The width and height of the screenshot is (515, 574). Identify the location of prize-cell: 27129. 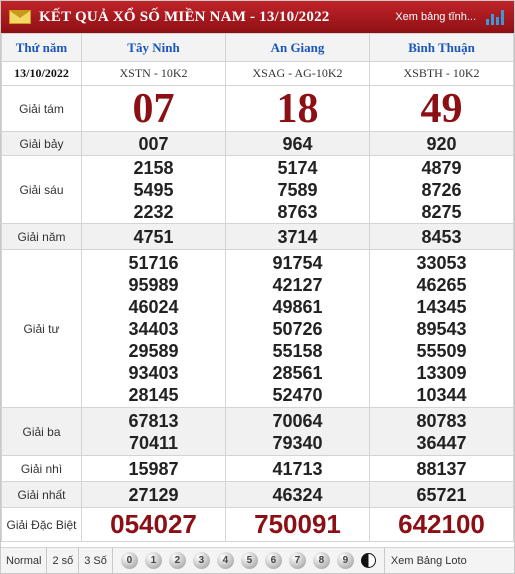
(153, 494).